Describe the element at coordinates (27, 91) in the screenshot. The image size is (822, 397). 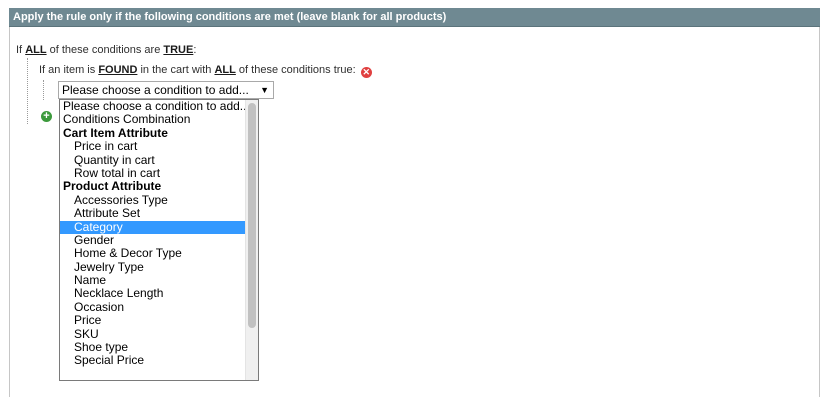
I see `tree-connector` at that location.